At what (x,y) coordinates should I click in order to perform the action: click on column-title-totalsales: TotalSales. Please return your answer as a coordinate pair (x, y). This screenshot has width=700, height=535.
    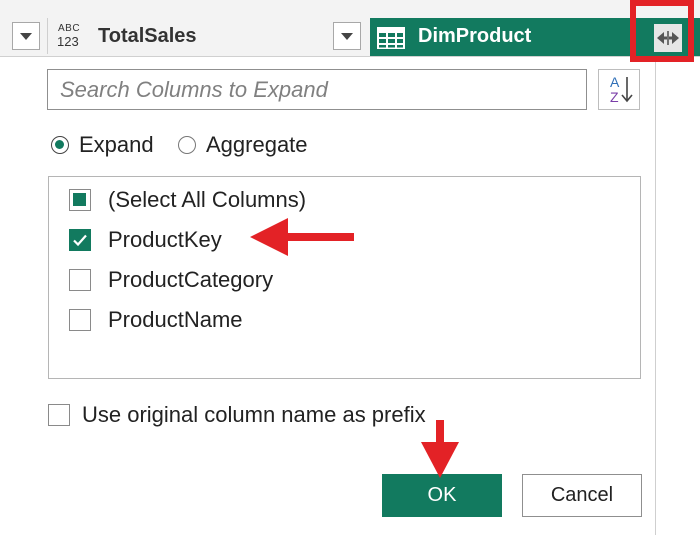
    Looking at the image, I should click on (147, 36).